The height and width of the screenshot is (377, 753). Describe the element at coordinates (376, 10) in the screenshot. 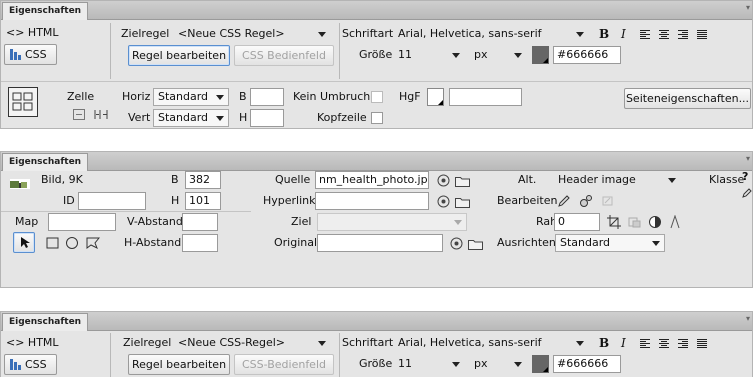

I see `panel-tabbar: Eigenschaften ▾` at that location.